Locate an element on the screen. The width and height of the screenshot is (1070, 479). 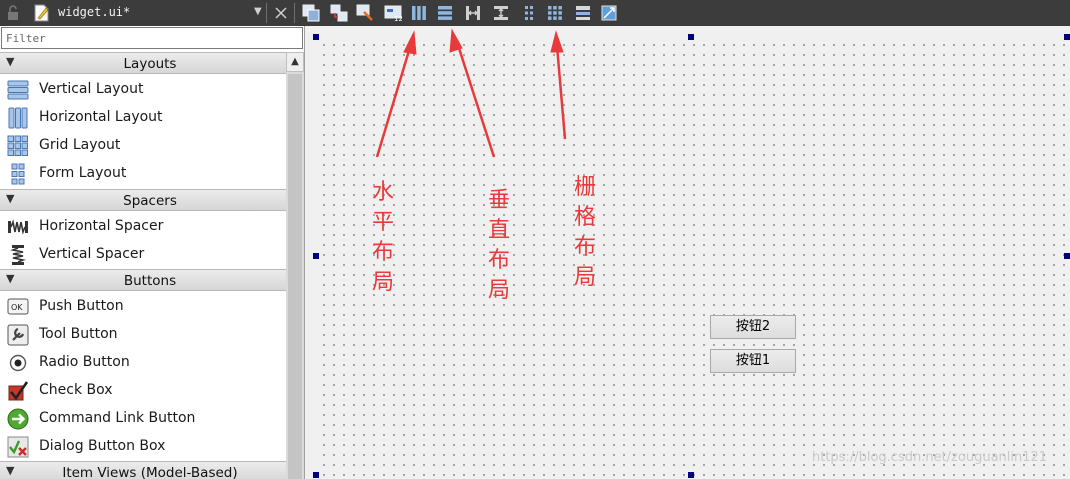
radio-button-icon is located at coordinates (18, 363).